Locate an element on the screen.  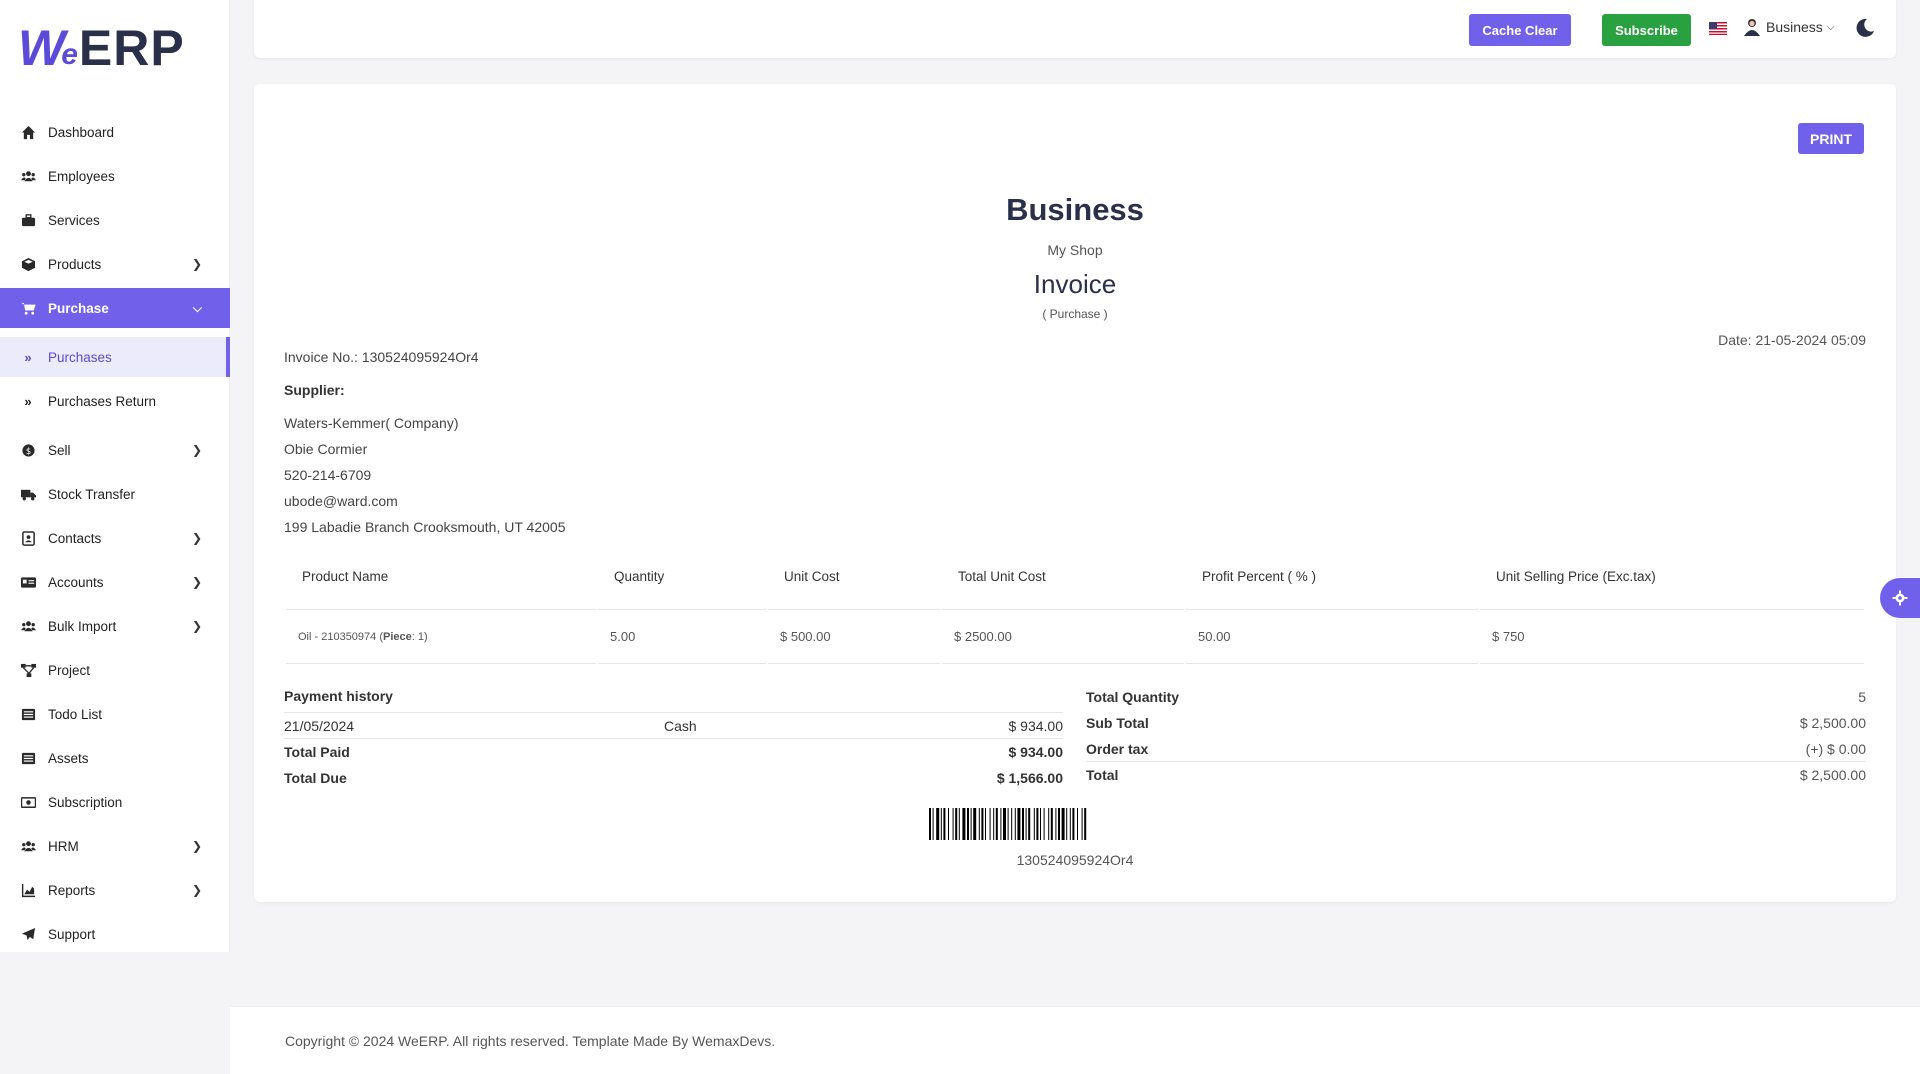
sidebar-item-dashboard: Dashboard is located at coordinates (115, 132).